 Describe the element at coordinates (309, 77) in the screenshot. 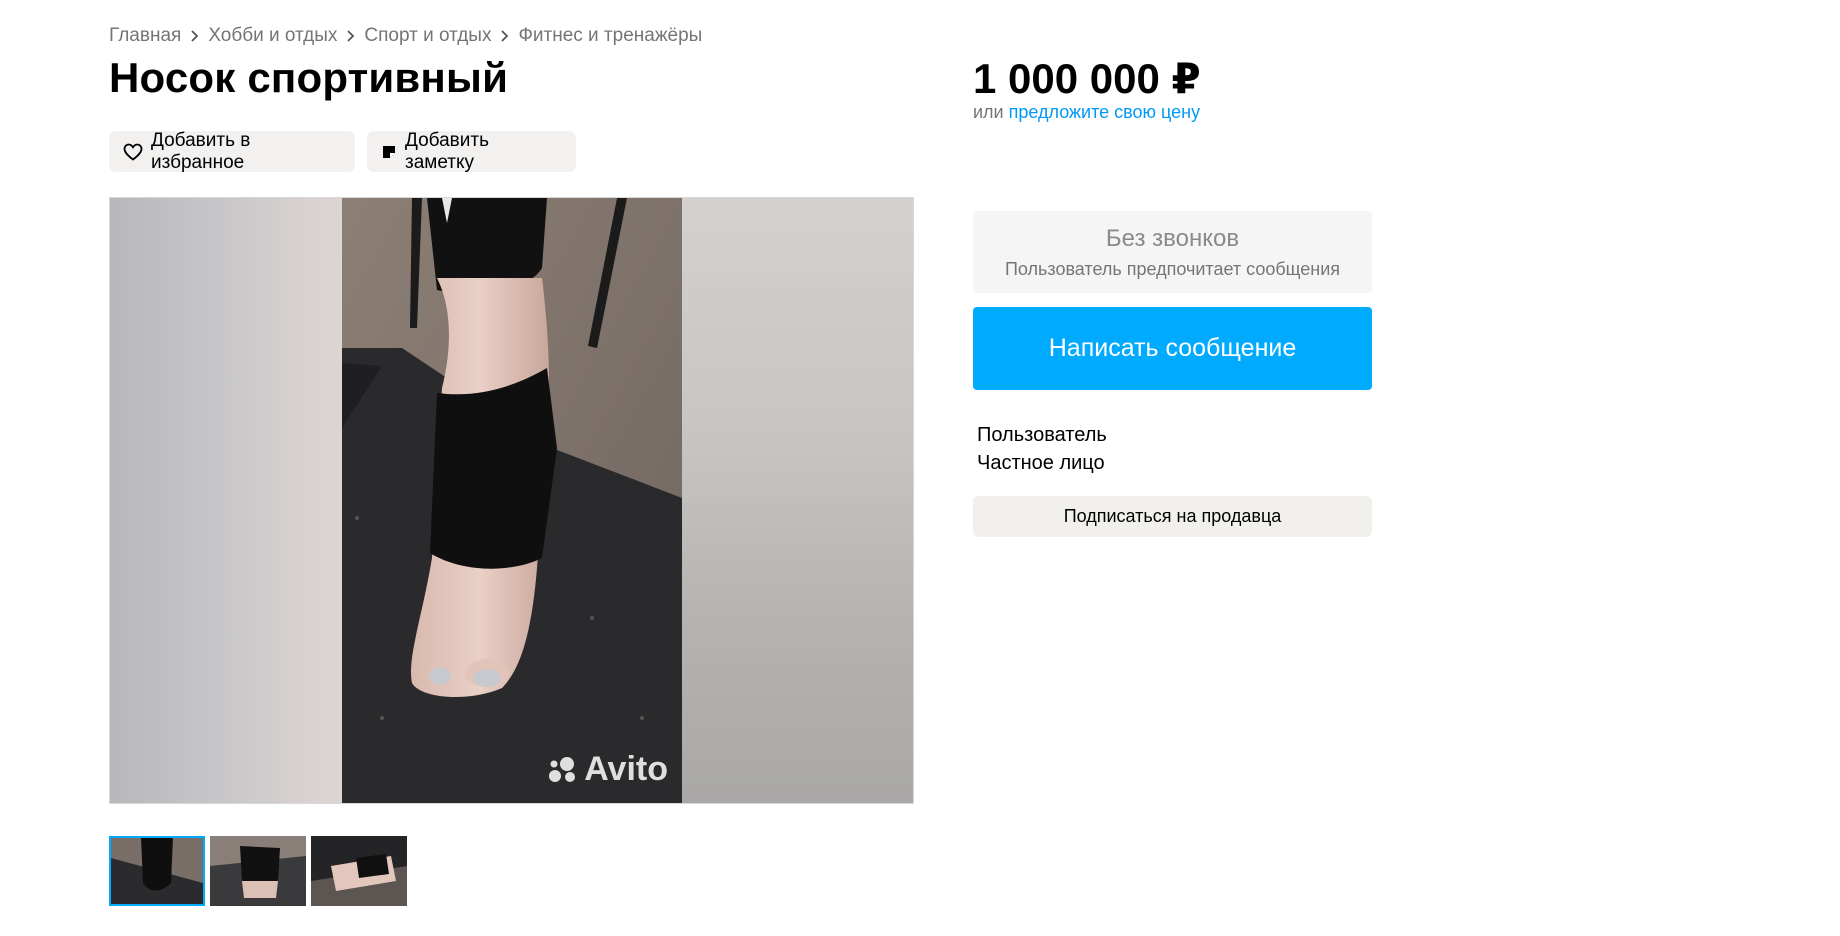

I see `page-title: Носок спортивный` at that location.